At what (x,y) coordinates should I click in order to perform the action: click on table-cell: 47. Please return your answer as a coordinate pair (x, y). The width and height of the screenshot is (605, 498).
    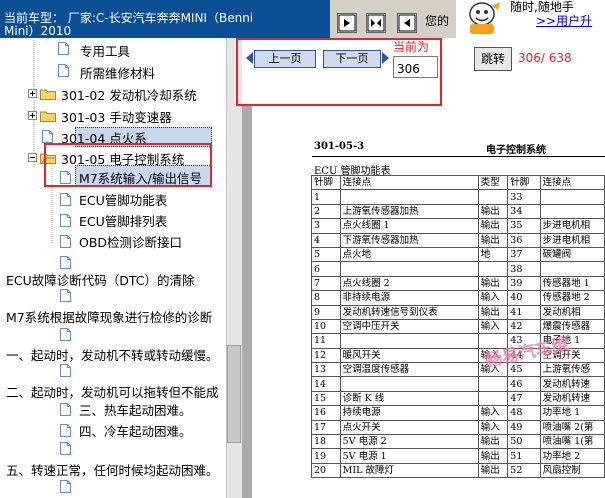
    Looking at the image, I should click on (524, 398).